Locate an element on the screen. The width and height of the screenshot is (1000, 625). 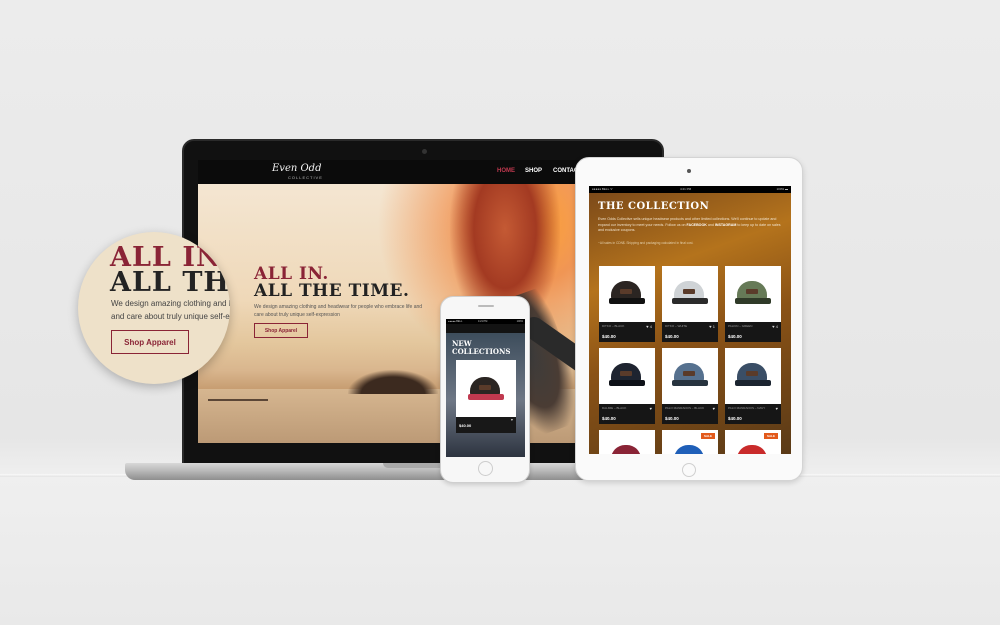
product-card: DITKO – BLACK $40.00 ♥ 4 is located at coordinates (627, 304).